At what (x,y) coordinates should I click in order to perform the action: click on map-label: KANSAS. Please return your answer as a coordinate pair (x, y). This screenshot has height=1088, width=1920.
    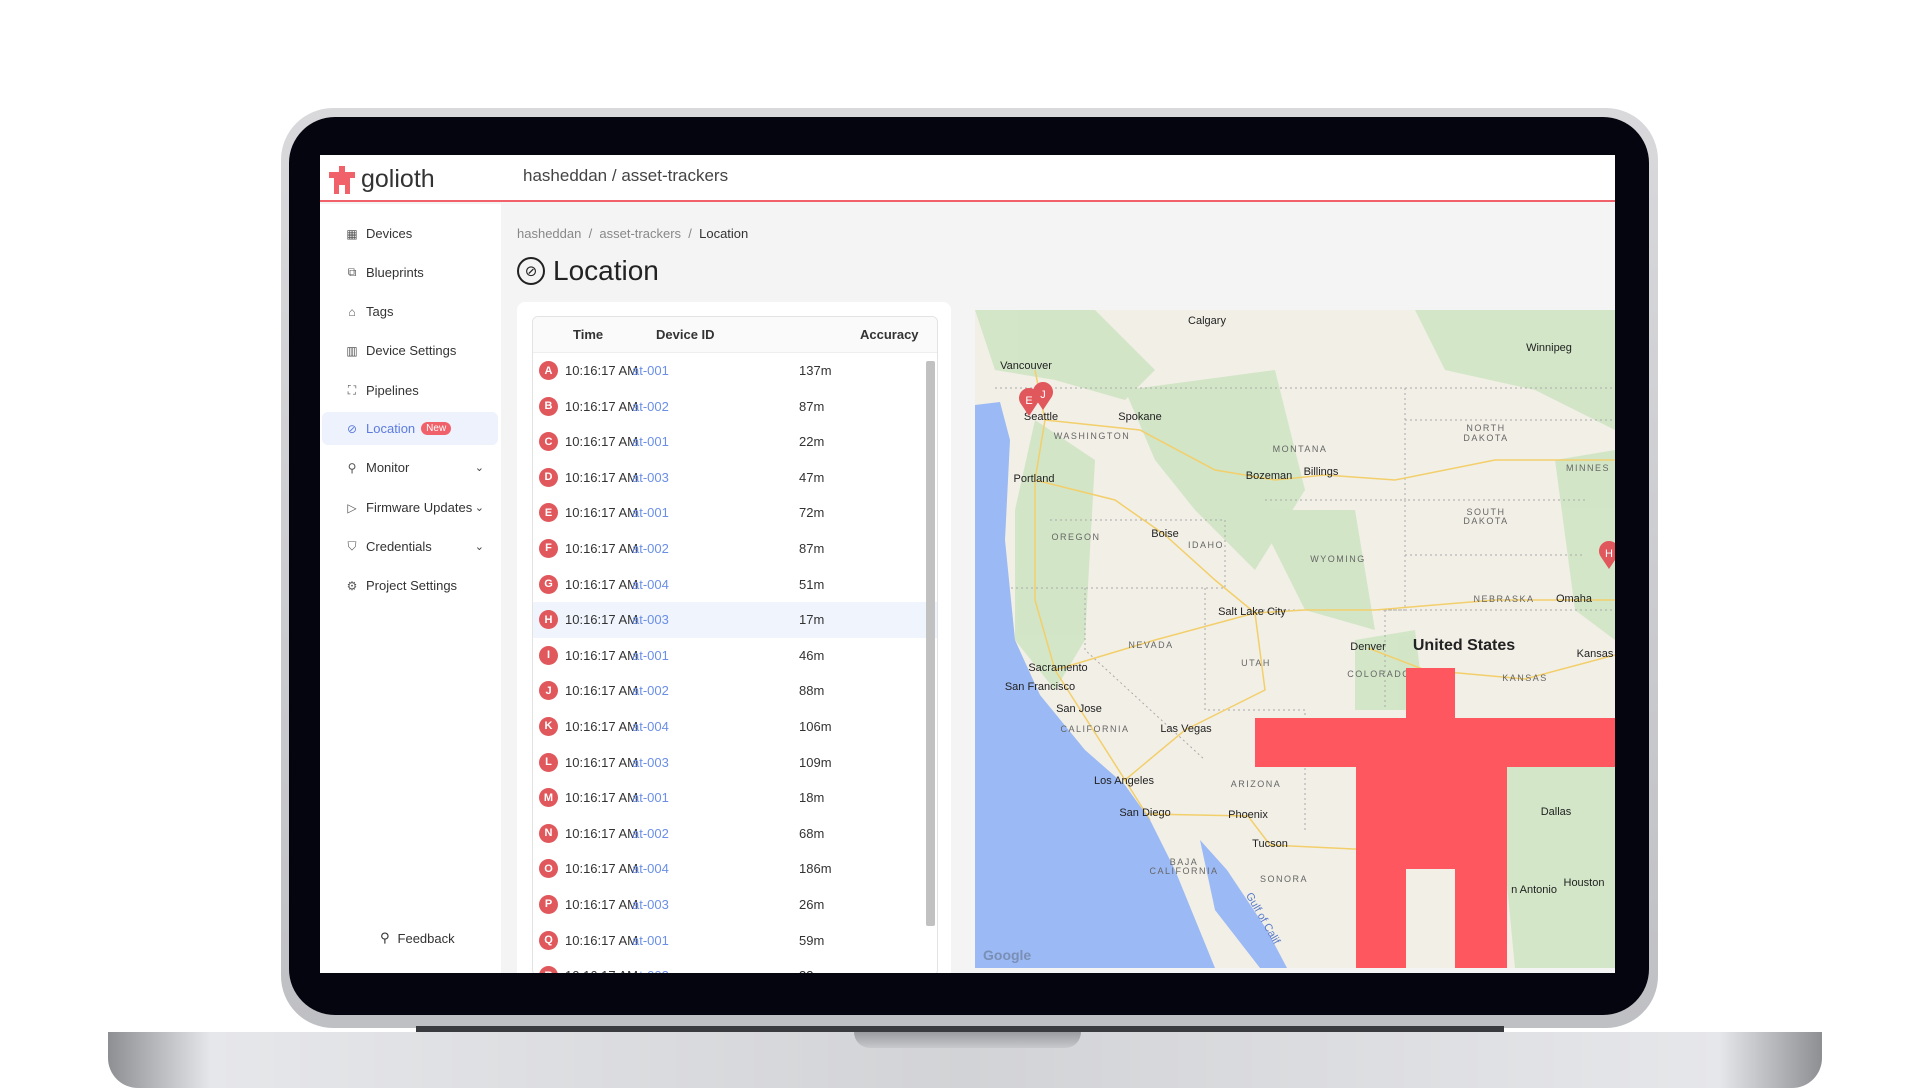
    Looking at the image, I should click on (1525, 678).